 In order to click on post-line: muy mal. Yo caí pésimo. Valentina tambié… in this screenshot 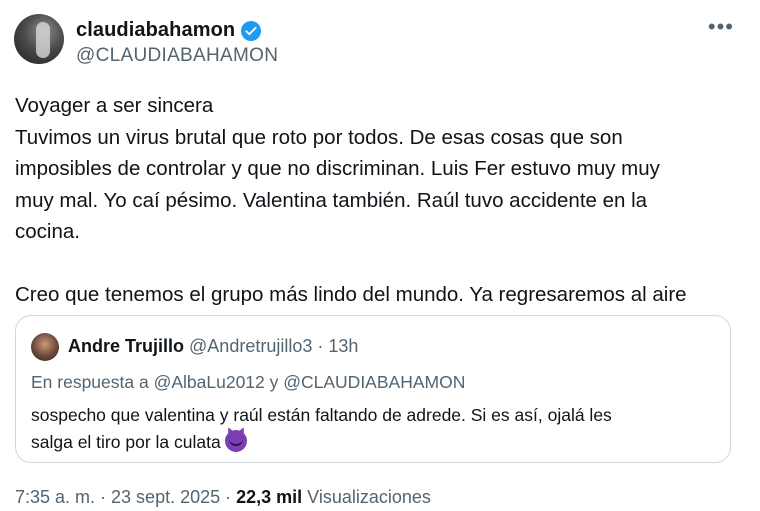, I will do `click(331, 200)`.